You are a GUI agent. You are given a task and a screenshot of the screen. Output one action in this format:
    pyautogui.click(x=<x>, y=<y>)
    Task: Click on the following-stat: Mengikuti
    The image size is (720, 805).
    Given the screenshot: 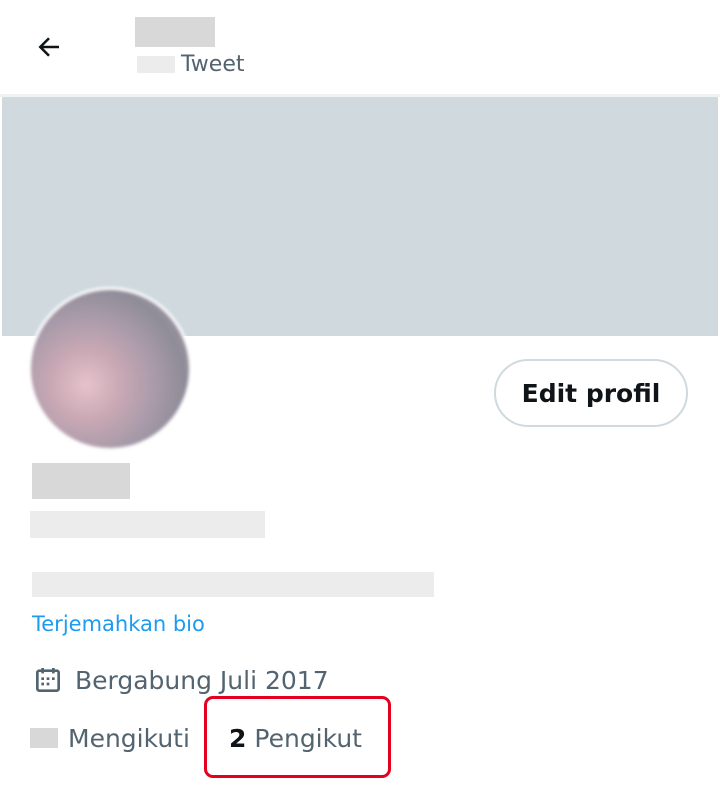 What is the action you would take?
    pyautogui.click(x=110, y=738)
    